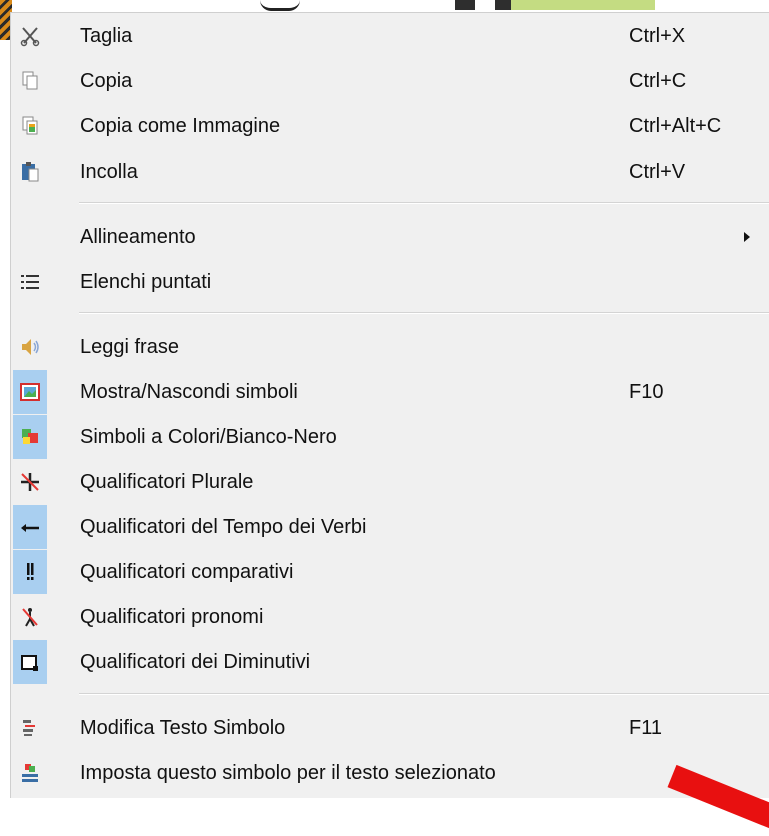 This screenshot has width=769, height=836. I want to click on speaker-icon, so click(30, 347).